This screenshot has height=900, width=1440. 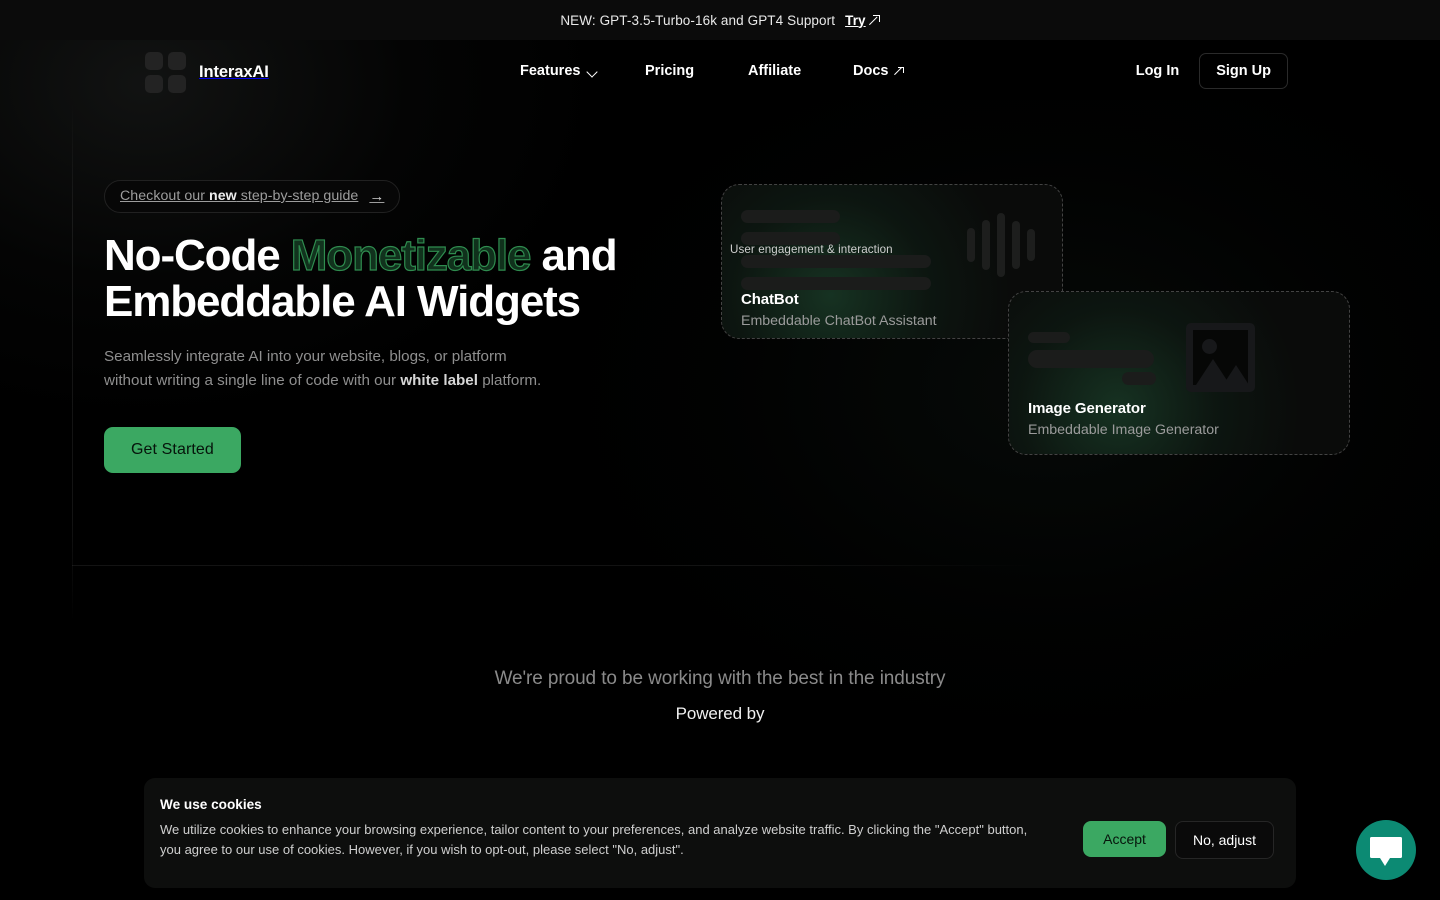 What do you see at coordinates (712, 71) in the screenshot?
I see `main-nav: Features Pricing Affiliate Docs` at bounding box center [712, 71].